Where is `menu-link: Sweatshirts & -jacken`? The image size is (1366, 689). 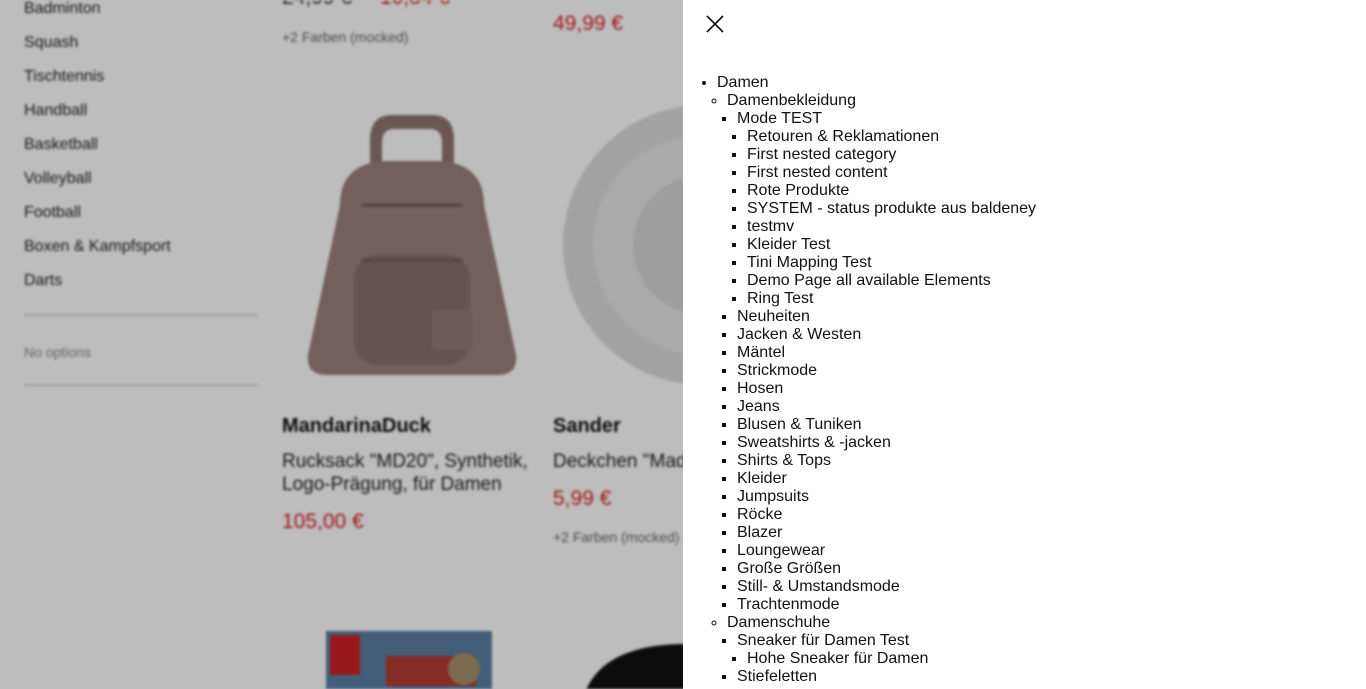
menu-link: Sweatshirts & -jacken is located at coordinates (814, 442).